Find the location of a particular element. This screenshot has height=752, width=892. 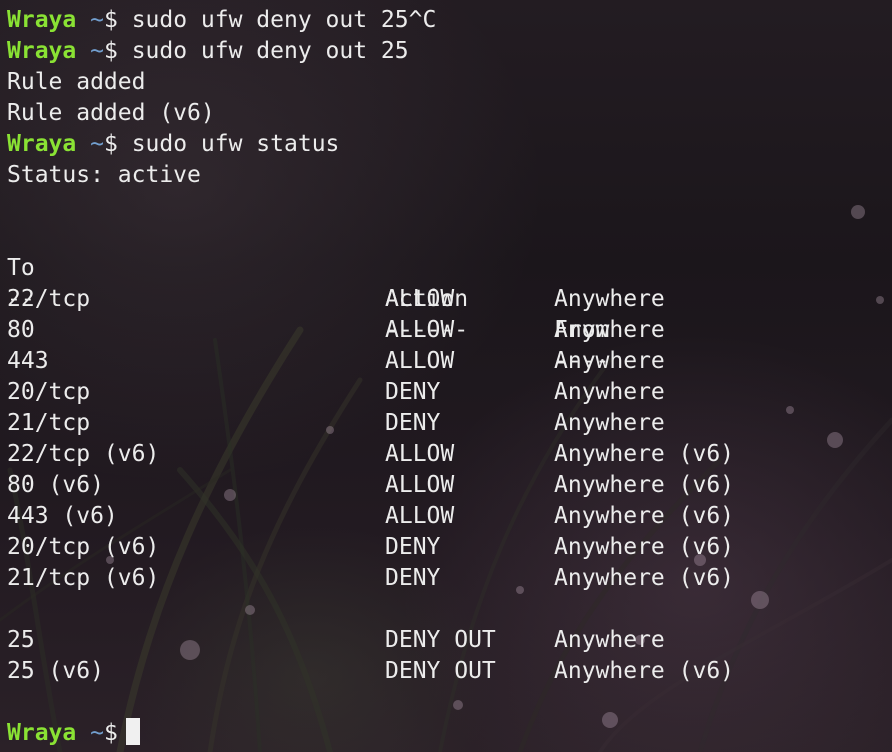

text-cursor is located at coordinates (132, 731).